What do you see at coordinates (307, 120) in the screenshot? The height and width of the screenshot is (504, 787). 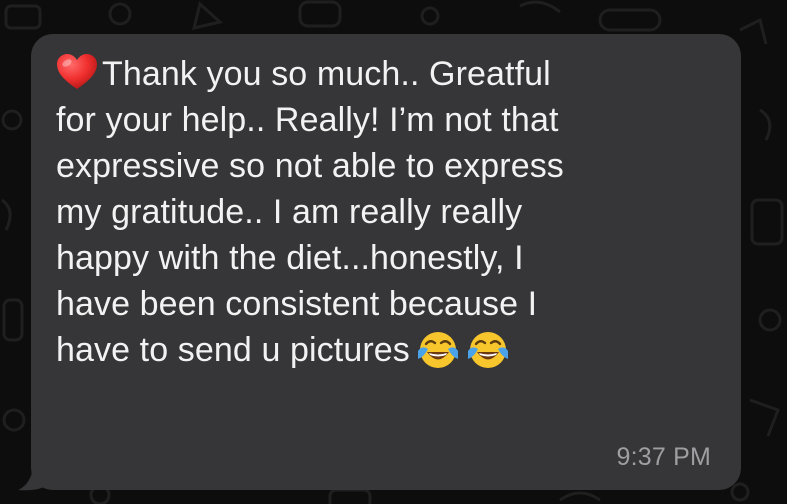 I see `message-line: for your help.. Really! I’m not that` at bounding box center [307, 120].